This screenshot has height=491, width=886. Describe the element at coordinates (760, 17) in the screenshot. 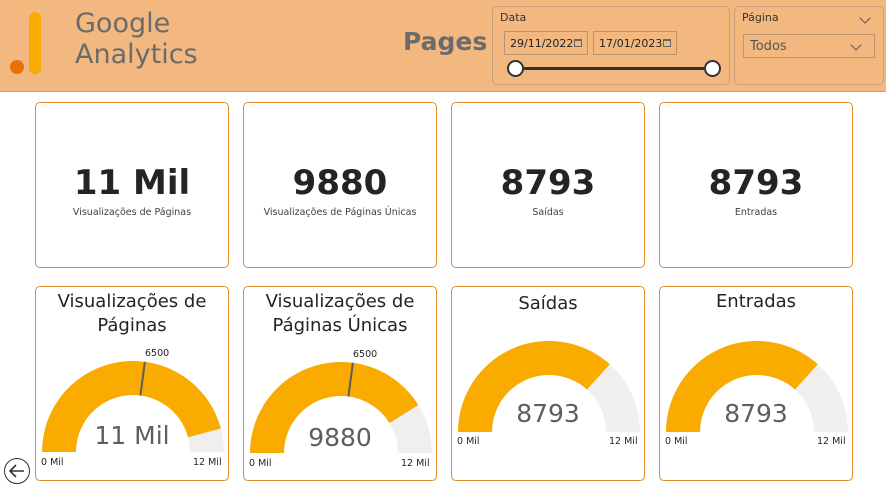

I see `page-slicer-label: Página` at that location.